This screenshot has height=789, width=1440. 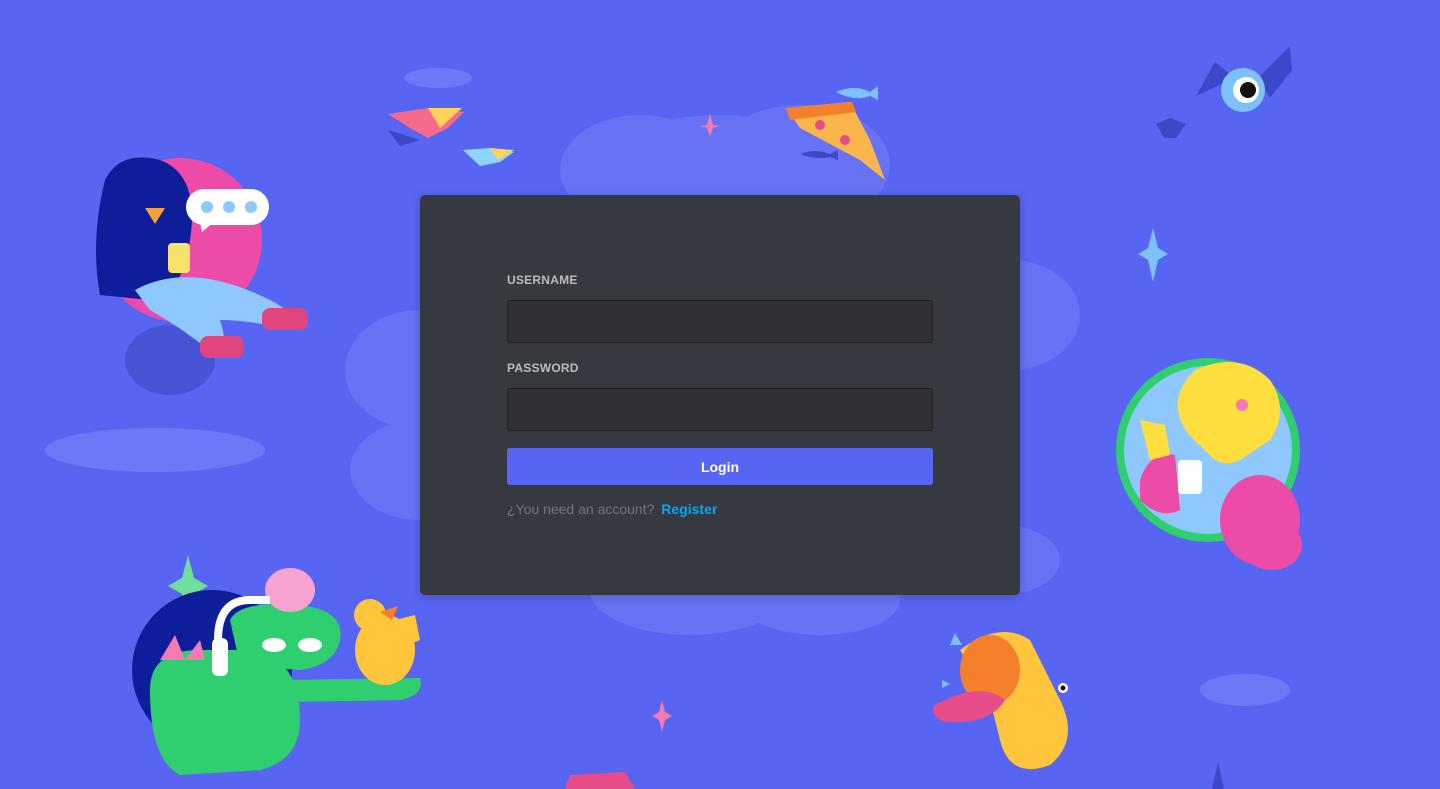 I want to click on singing-trumpet-icon, so click(x=1000, y=701).